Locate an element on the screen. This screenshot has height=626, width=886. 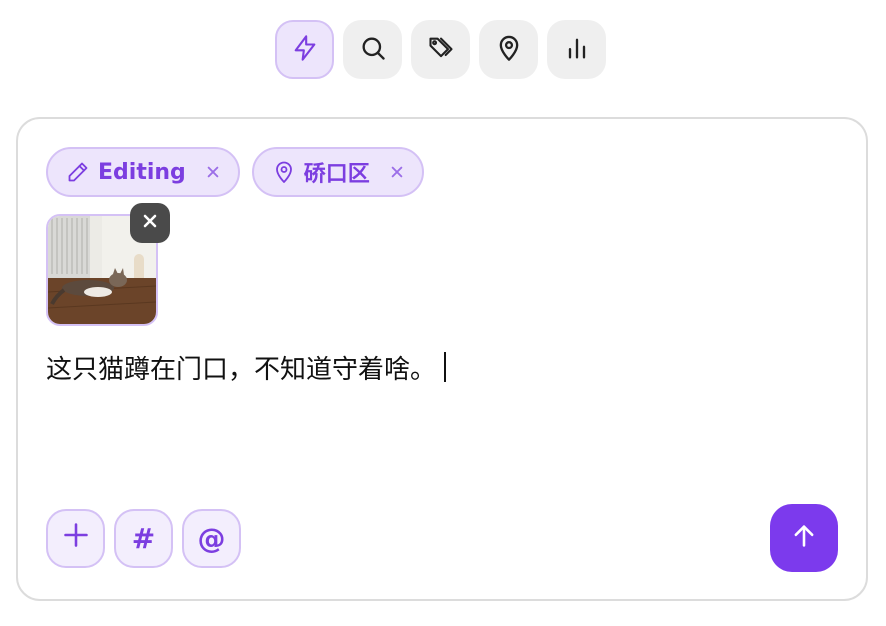
lightning-icon is located at coordinates (305, 50).